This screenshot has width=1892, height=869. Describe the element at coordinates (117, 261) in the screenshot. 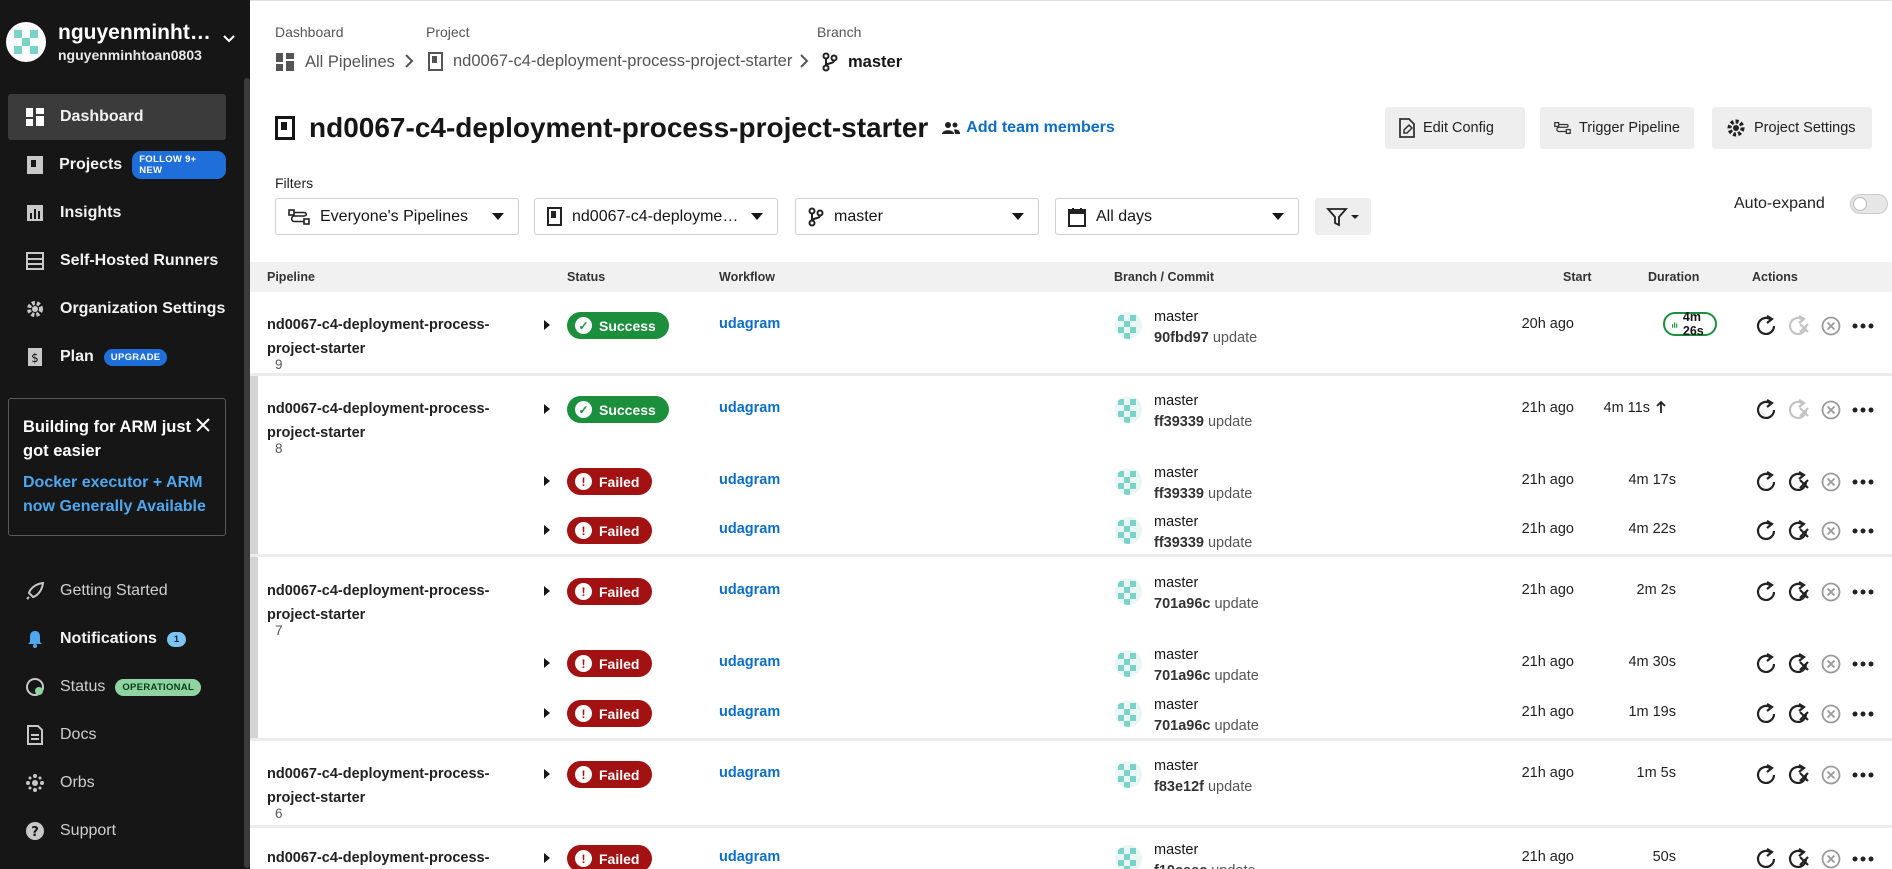

I see `sidebar-item-runners: Self-Hosted Runners` at that location.